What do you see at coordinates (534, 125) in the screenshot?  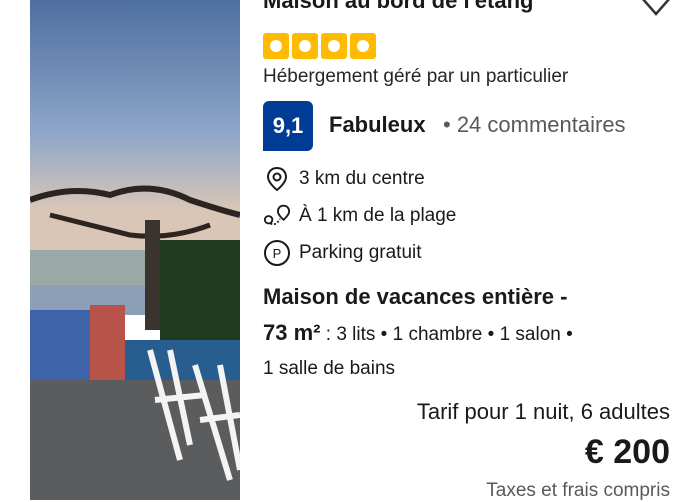 I see `review-count: • 24 commentaires` at bounding box center [534, 125].